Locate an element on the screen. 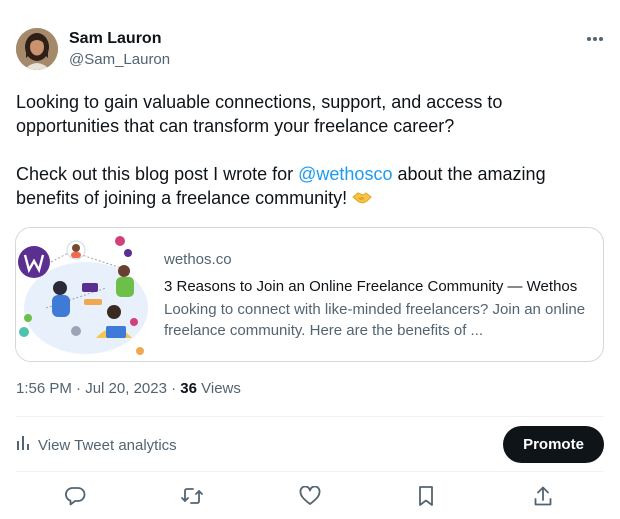  like-icon is located at coordinates (310, 496).